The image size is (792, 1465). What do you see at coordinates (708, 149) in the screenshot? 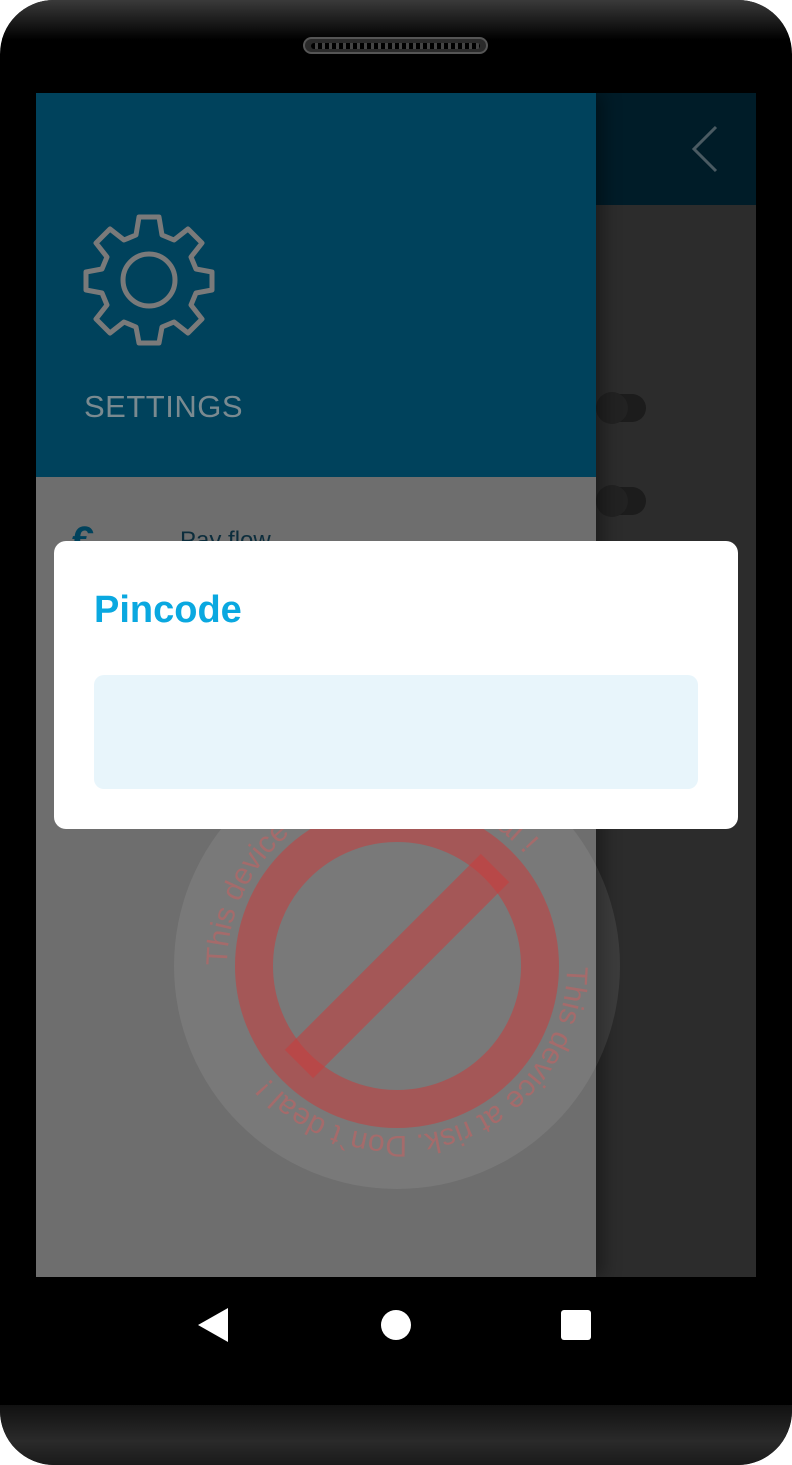
I see `chevron-left-icon` at bounding box center [708, 149].